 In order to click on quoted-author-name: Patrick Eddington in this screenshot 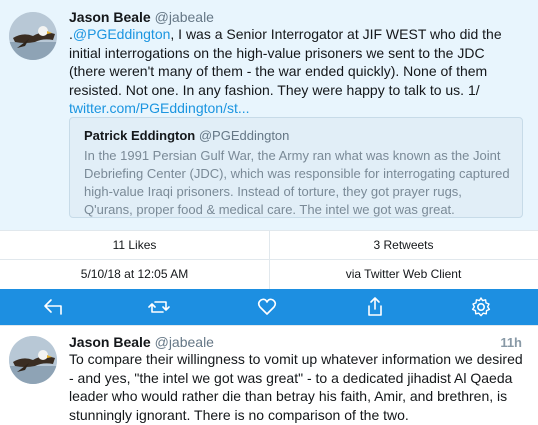, I will do `click(140, 135)`.